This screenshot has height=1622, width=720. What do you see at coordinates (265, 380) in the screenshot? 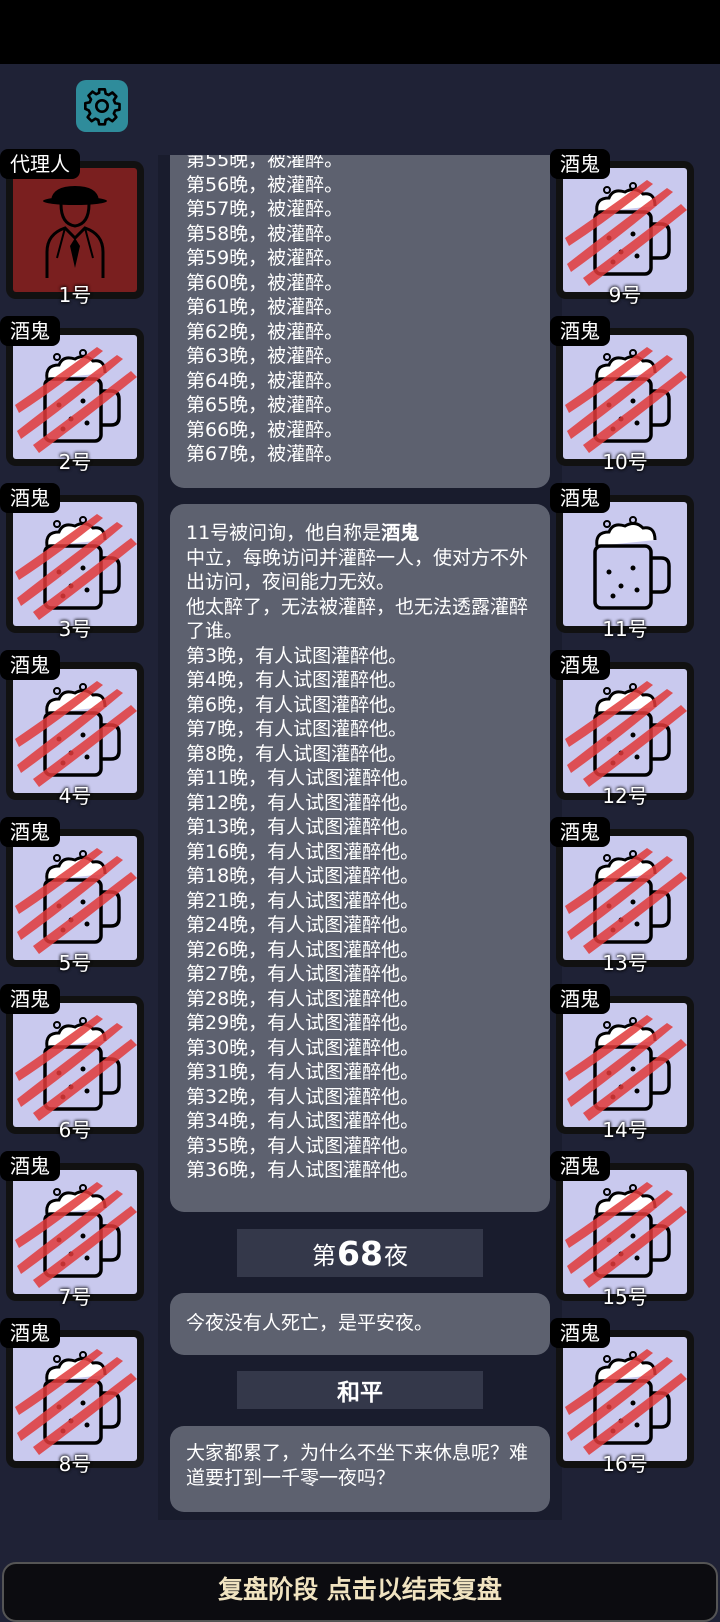
I see `log-line: 第64晚，被灌醉。` at bounding box center [265, 380].